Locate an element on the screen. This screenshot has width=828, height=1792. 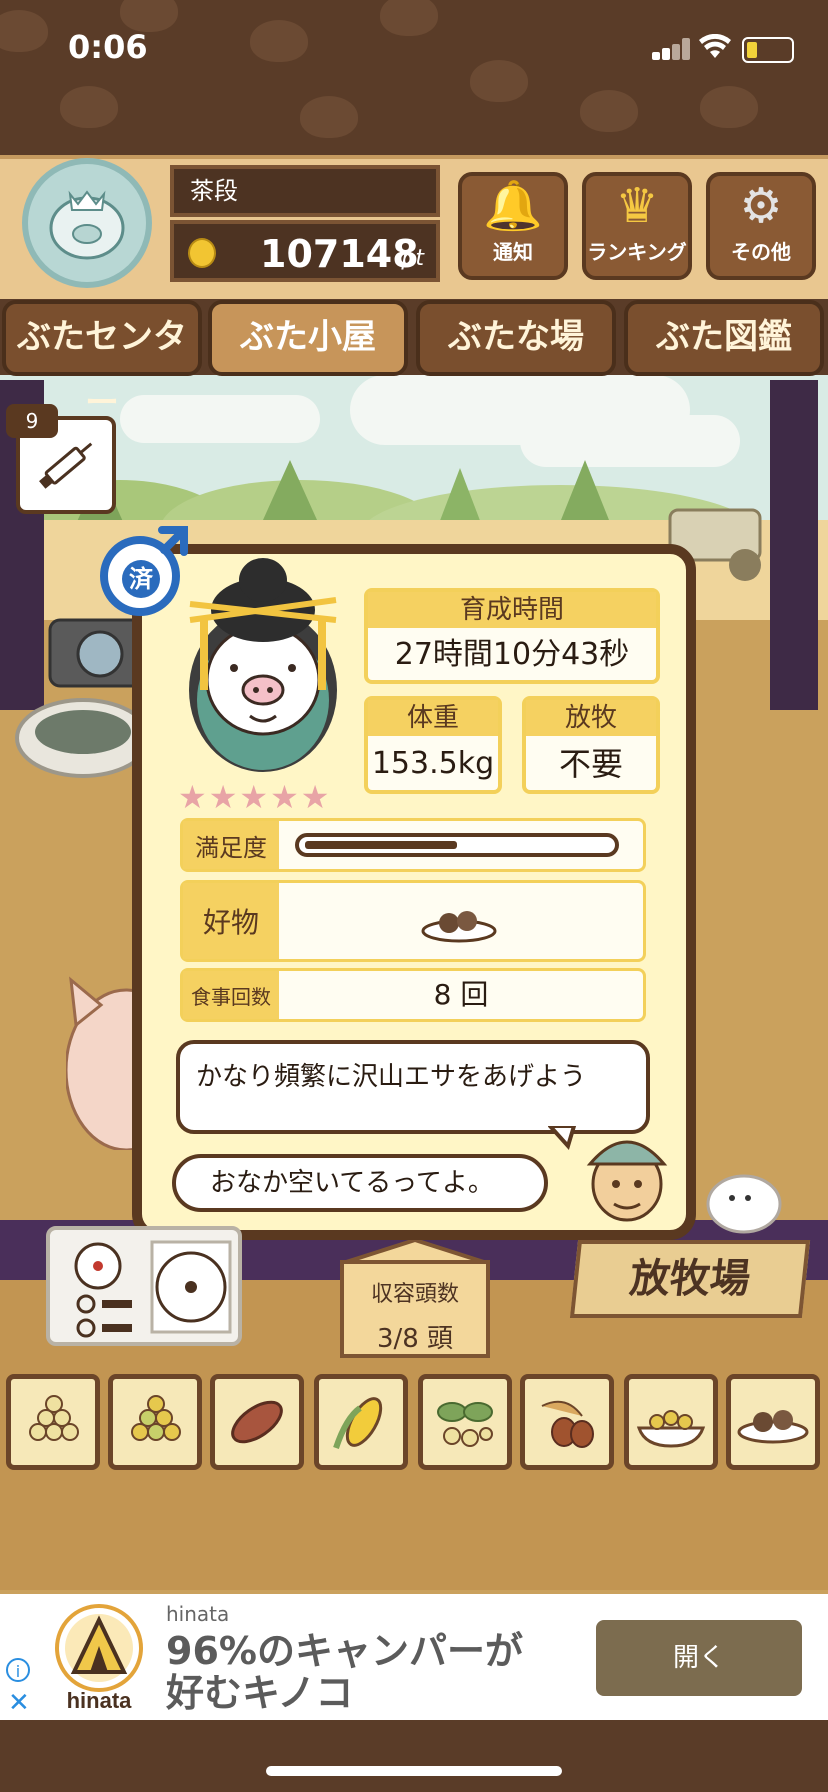
ad-headline-line1: 96%のキャンパーが is located at coordinates (344, 1651).